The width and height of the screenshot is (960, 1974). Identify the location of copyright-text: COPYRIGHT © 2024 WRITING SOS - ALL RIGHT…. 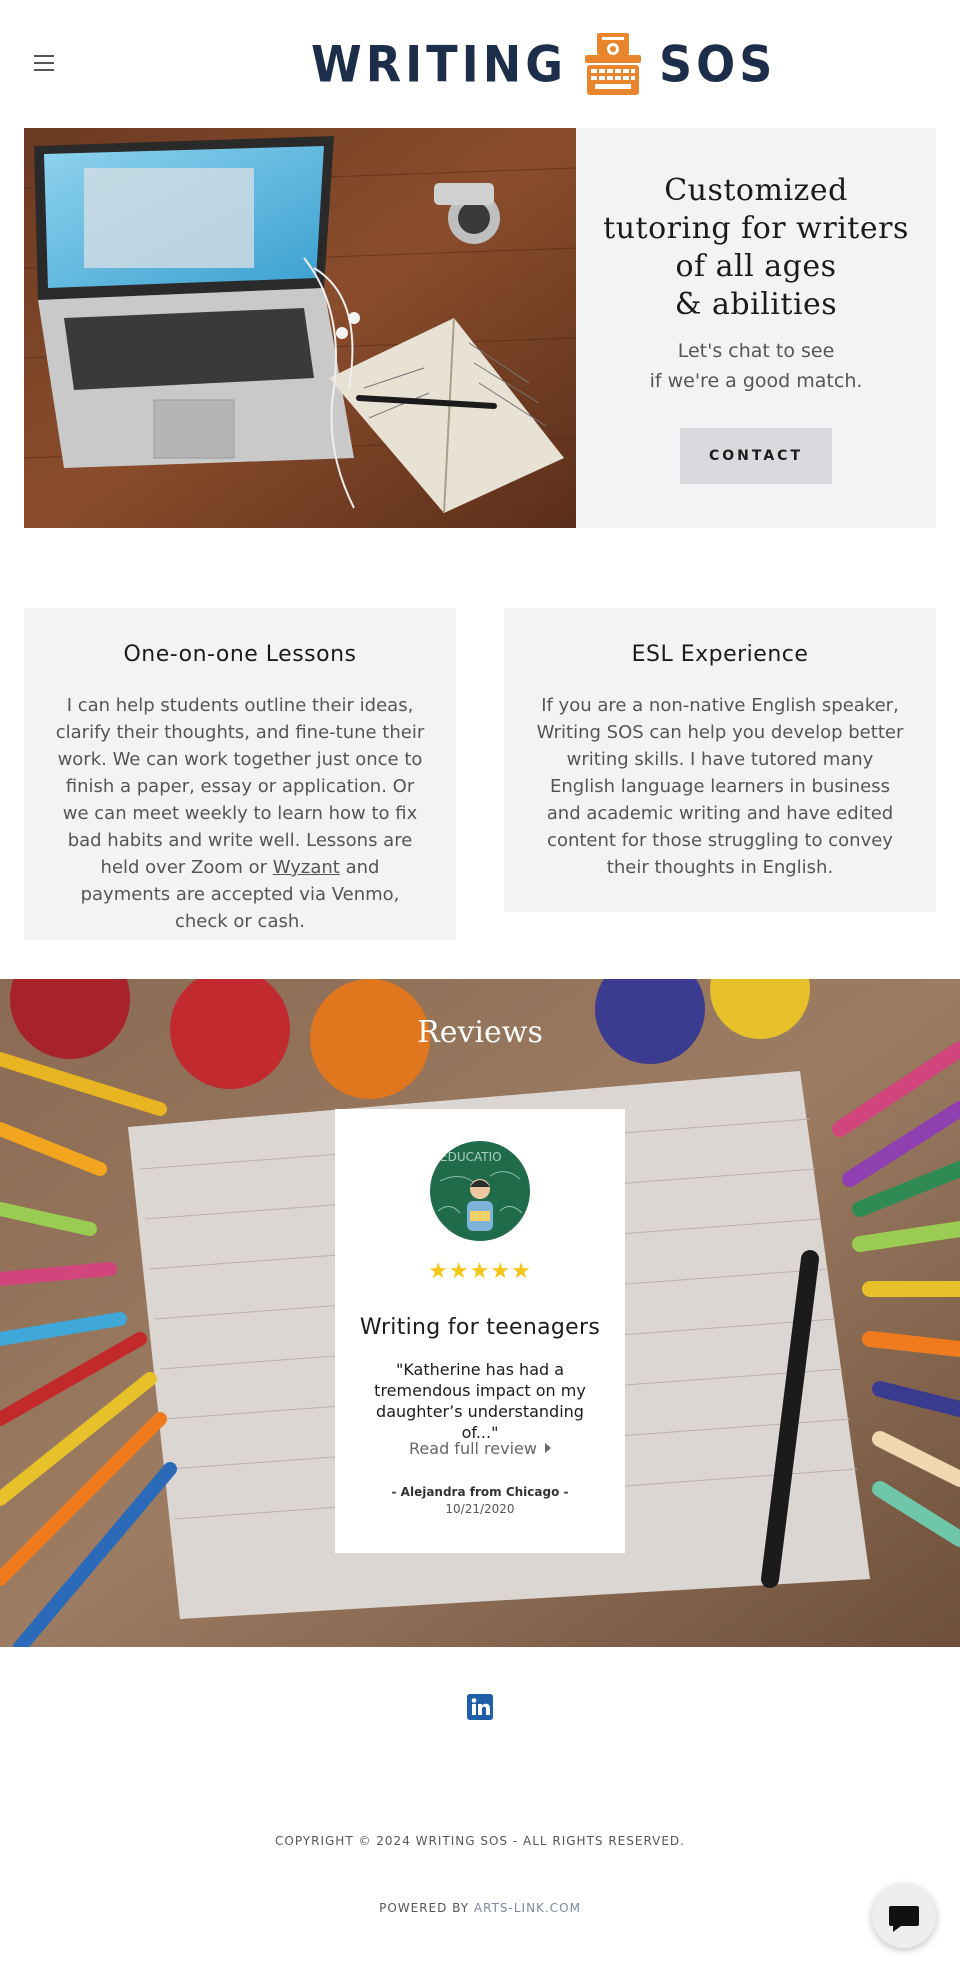
(480, 1841).